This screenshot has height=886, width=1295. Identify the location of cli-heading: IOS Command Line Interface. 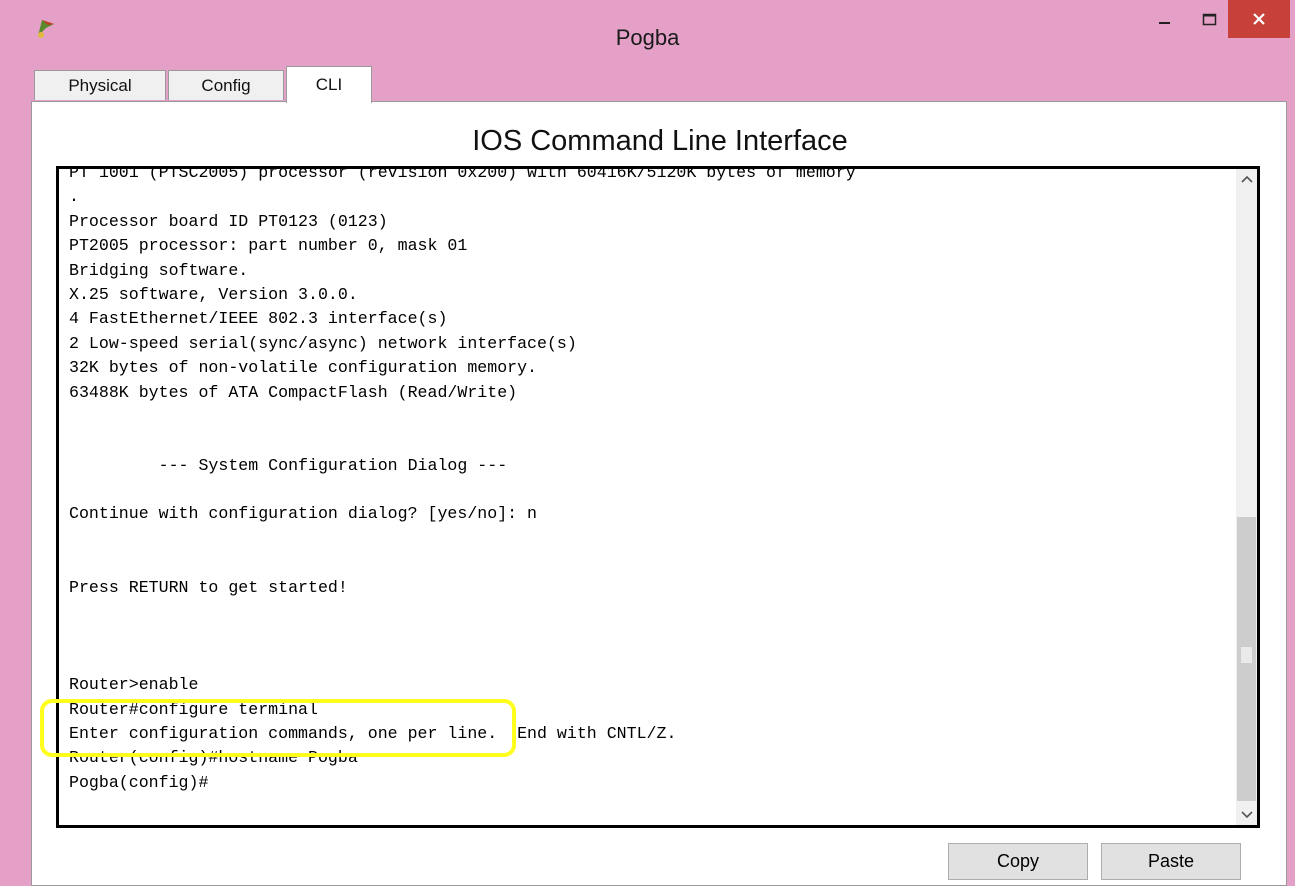
(660, 141).